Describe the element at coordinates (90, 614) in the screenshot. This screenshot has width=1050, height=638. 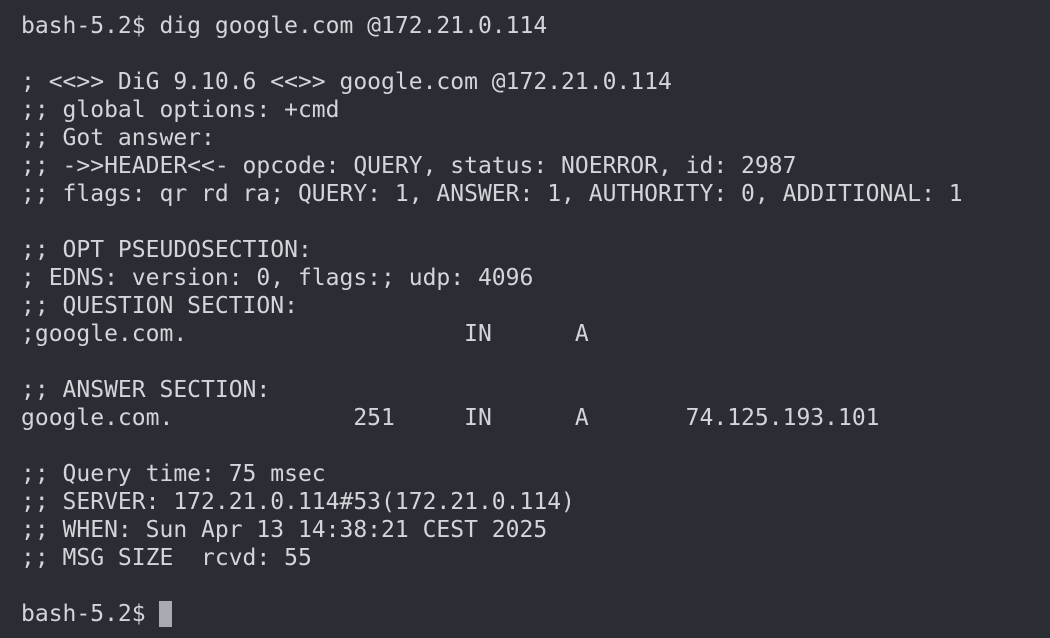
I see `shell-prompt: bash-5.2$` at that location.